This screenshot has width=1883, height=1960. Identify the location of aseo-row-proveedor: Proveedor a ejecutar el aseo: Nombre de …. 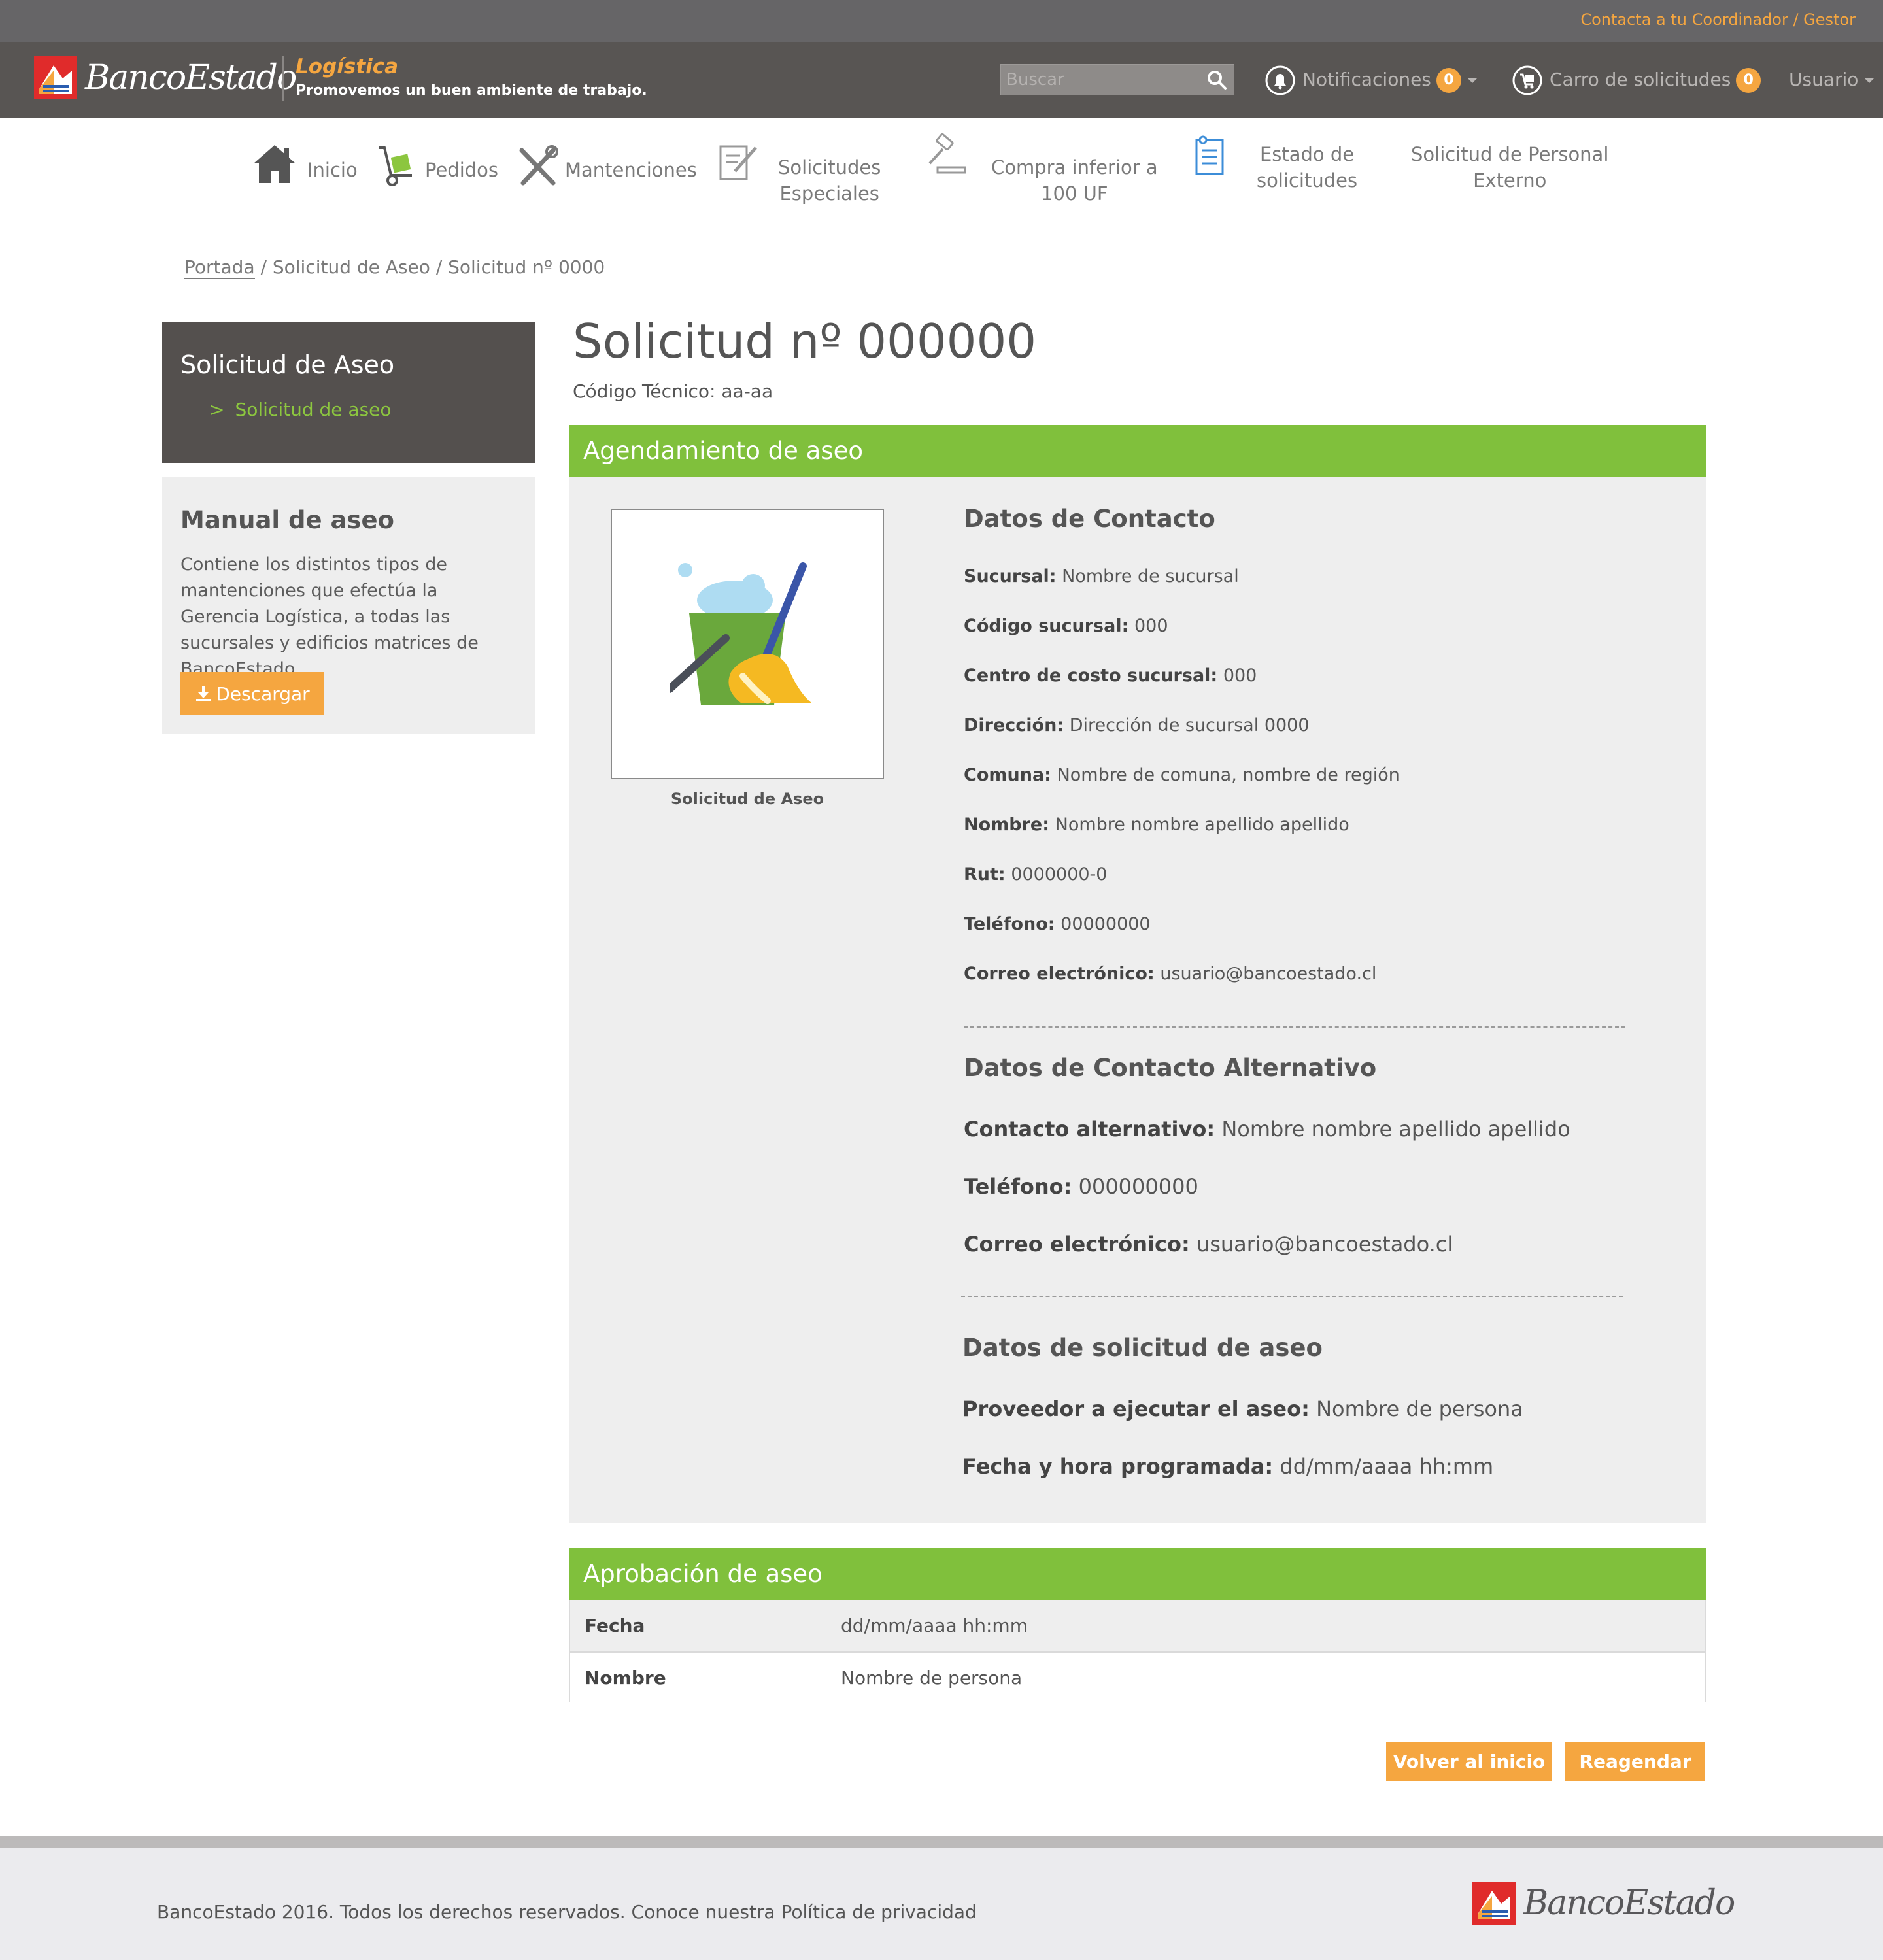
(1242, 1409).